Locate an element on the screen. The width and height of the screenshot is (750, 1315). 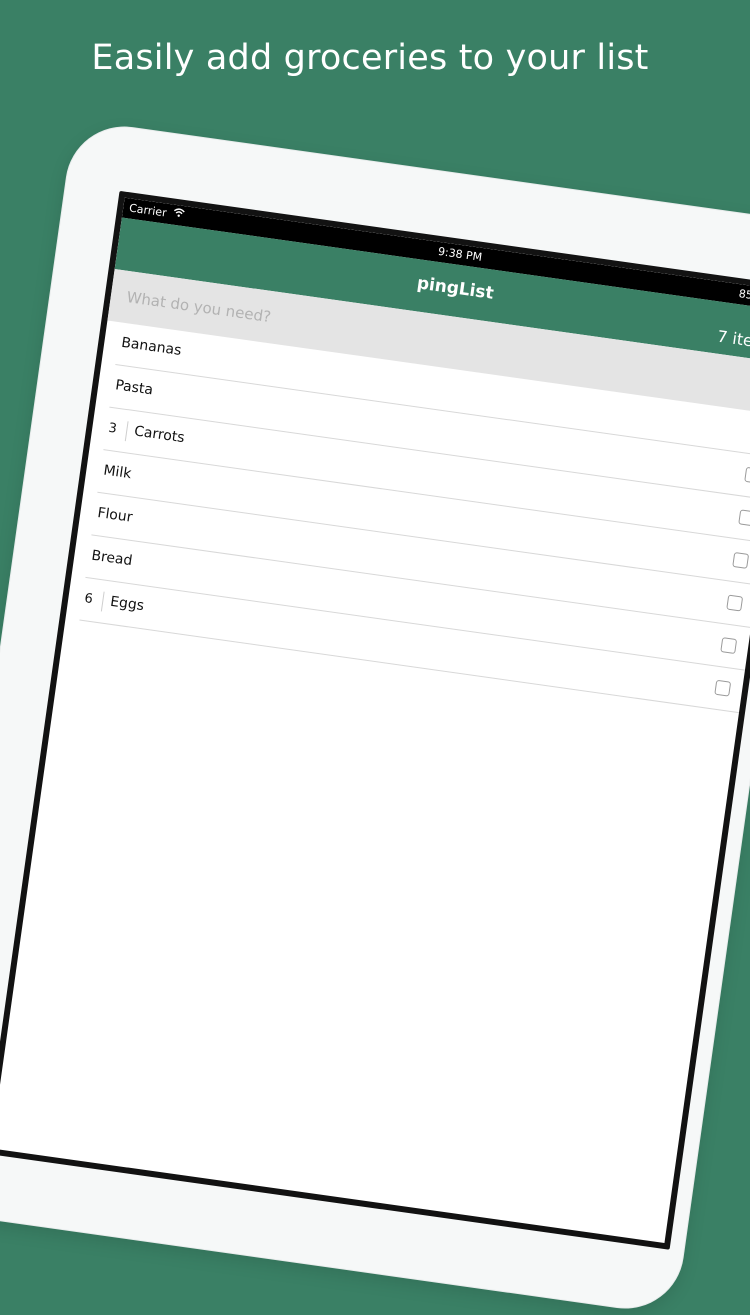
item-name: Pasta is located at coordinates (134, 388).